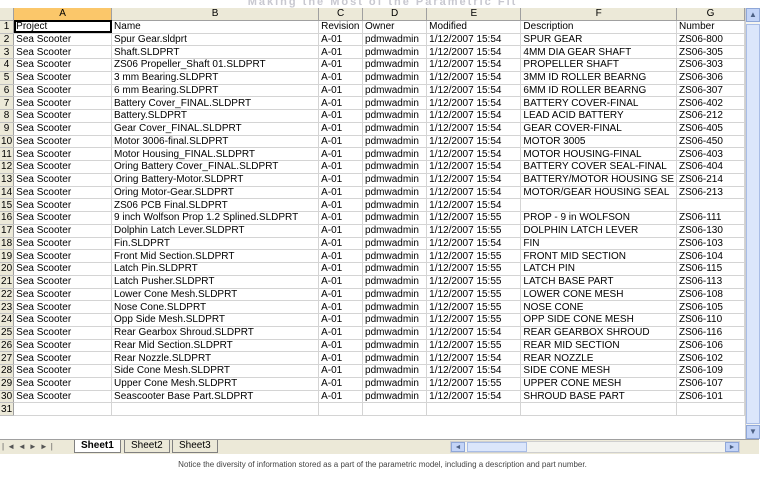  What do you see at coordinates (7, 346) in the screenshot?
I see `row-header: 26` at bounding box center [7, 346].